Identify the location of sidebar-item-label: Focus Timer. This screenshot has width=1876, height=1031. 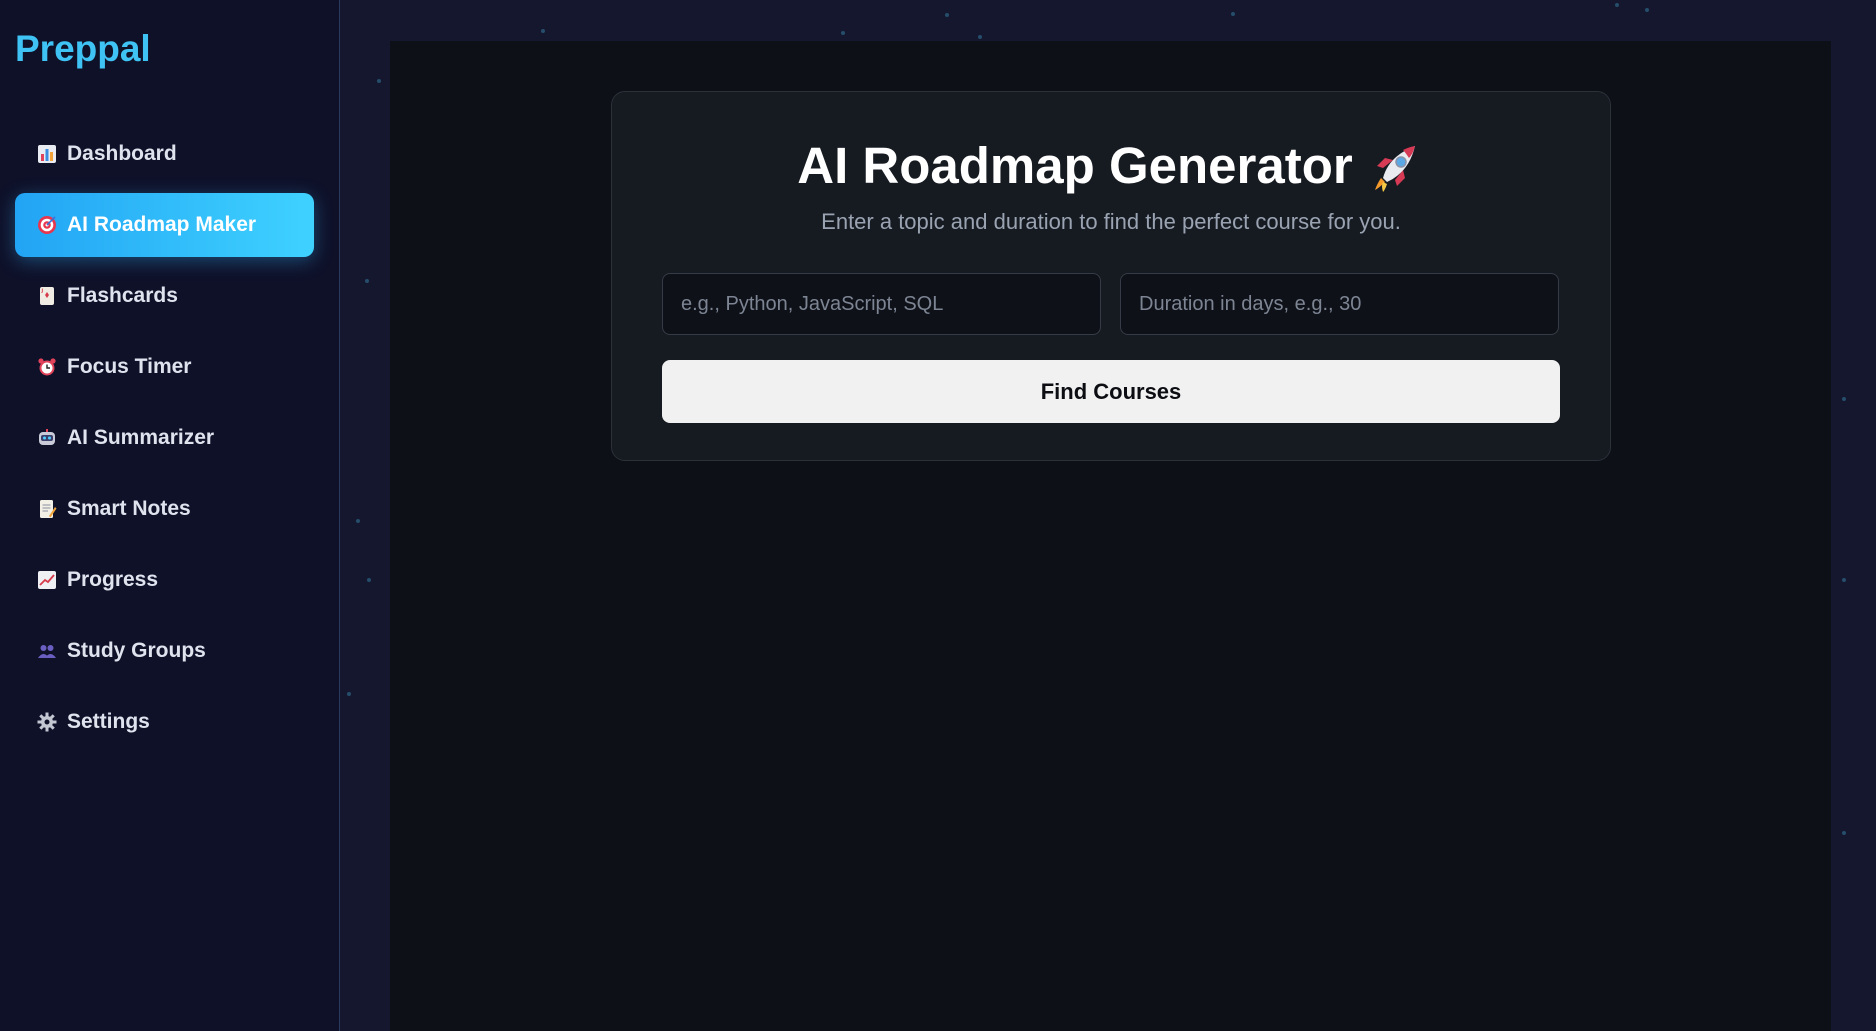
(129, 366).